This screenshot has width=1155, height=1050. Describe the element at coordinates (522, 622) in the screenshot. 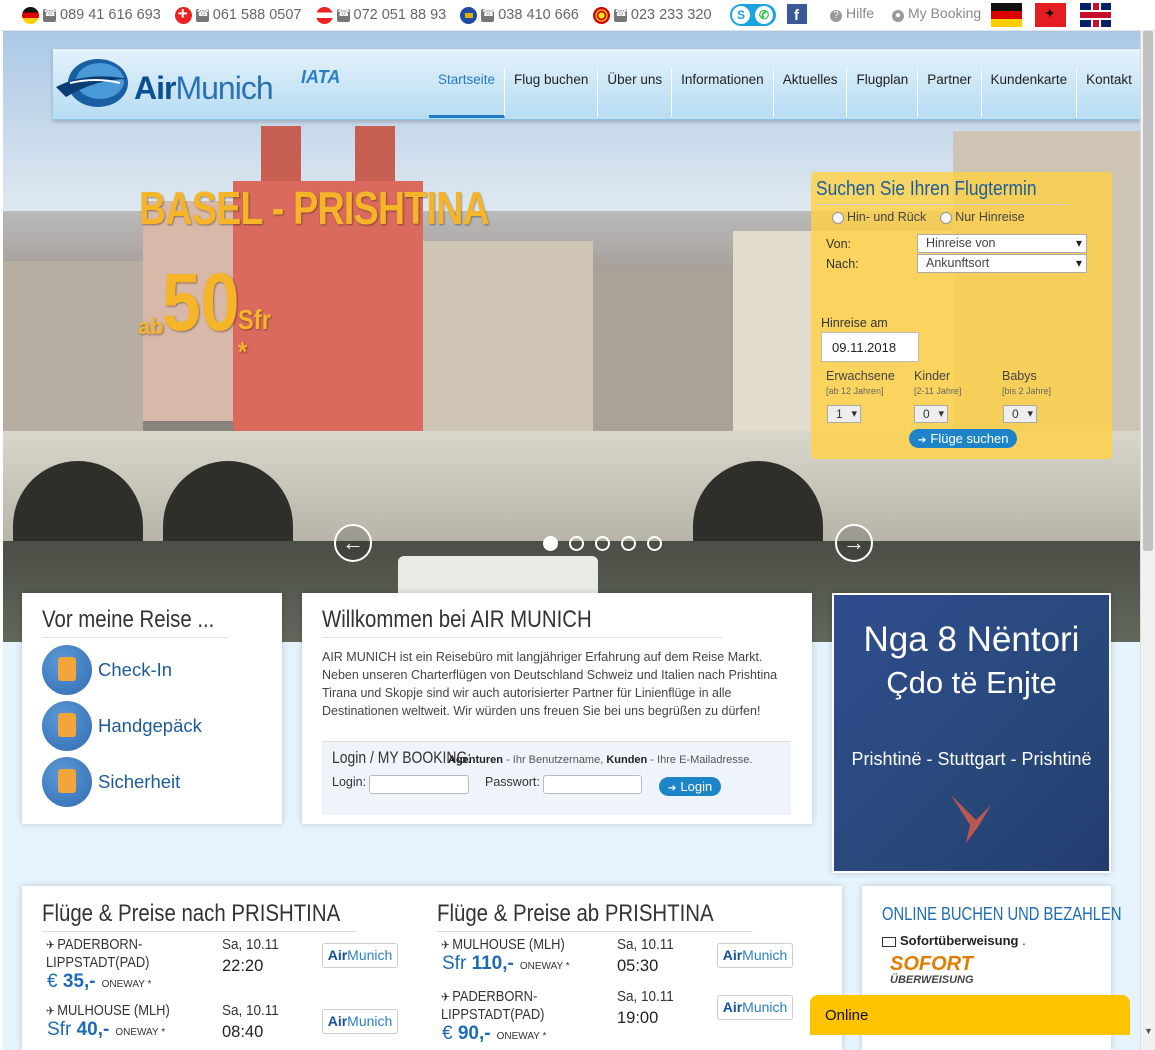

I see `welcome-title: Willkommen bei AIR MUNICH` at that location.